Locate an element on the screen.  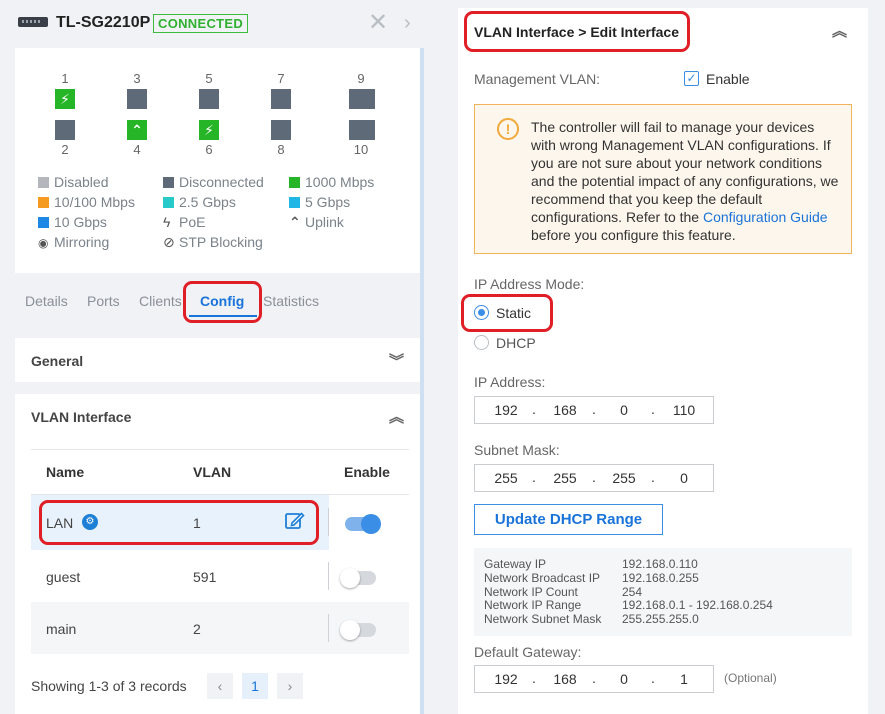
legend-stp-blocking: ⊘ STP Blocking is located at coordinates (213, 242).